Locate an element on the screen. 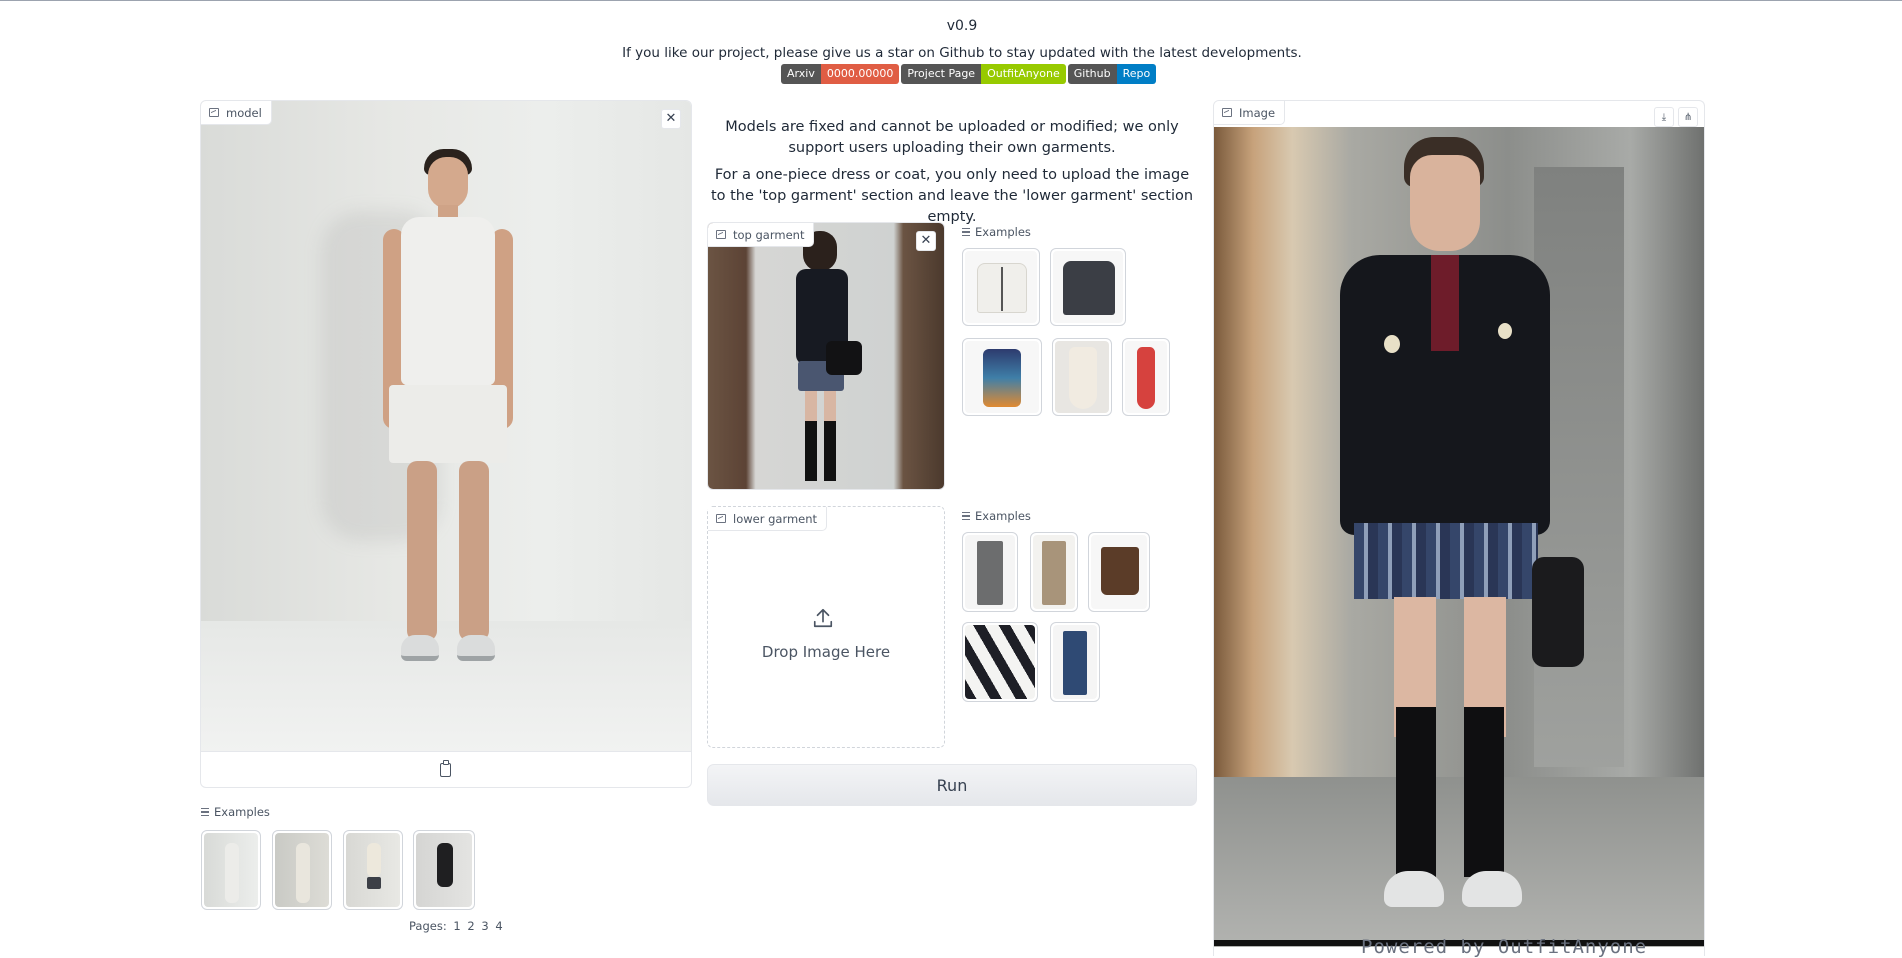 The width and height of the screenshot is (1902, 958). project-page-badge-value: OutfitAnyone is located at coordinates (1023, 74).